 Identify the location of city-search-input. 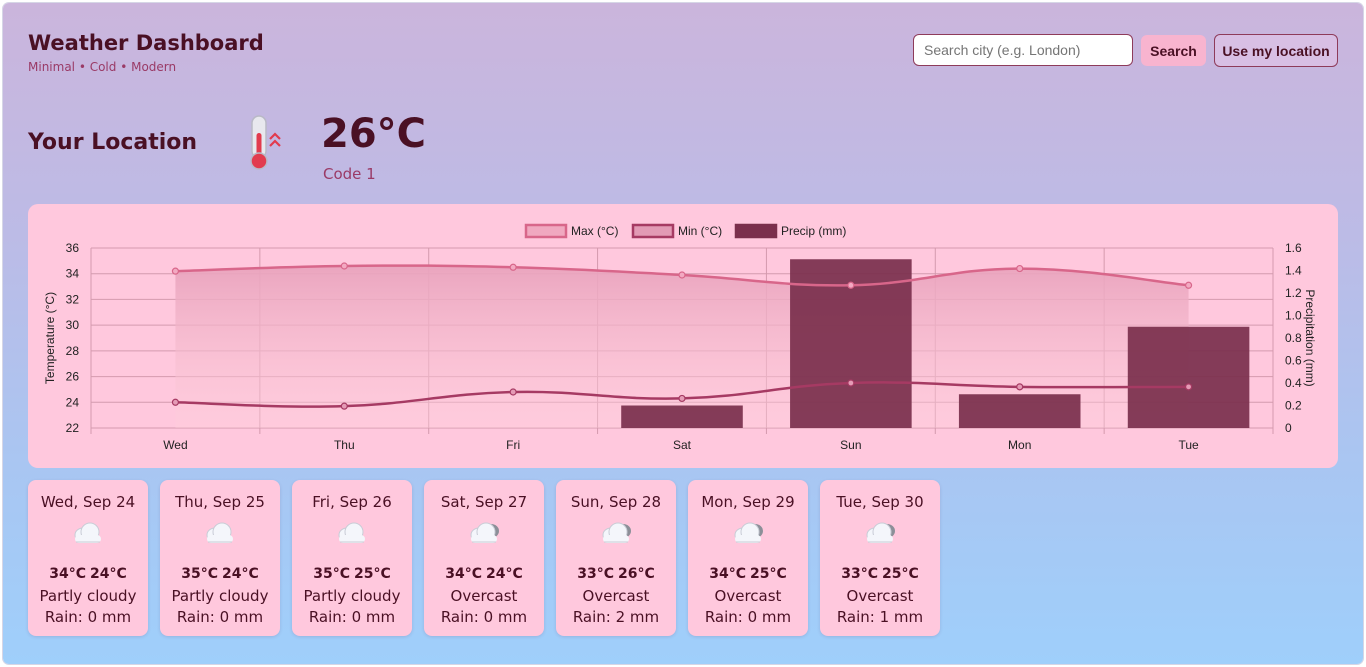
(1023, 50).